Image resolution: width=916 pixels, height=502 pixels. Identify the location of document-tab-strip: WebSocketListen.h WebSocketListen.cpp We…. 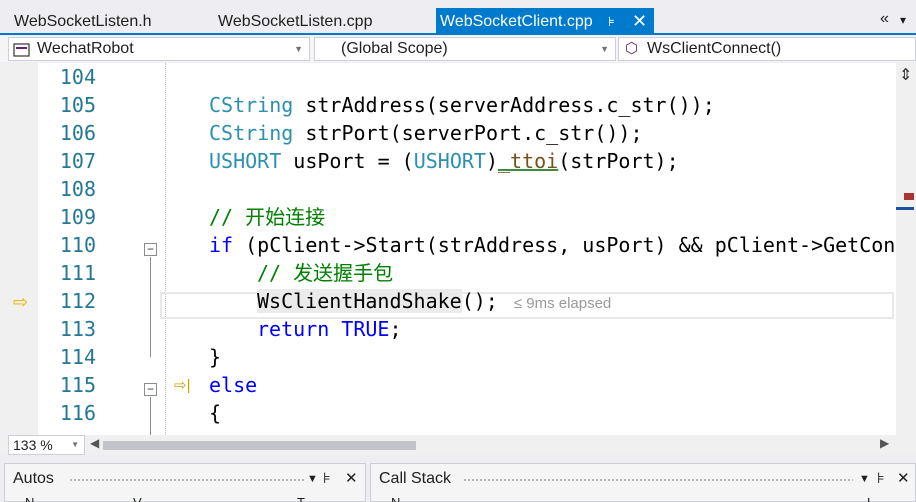
(458, 17).